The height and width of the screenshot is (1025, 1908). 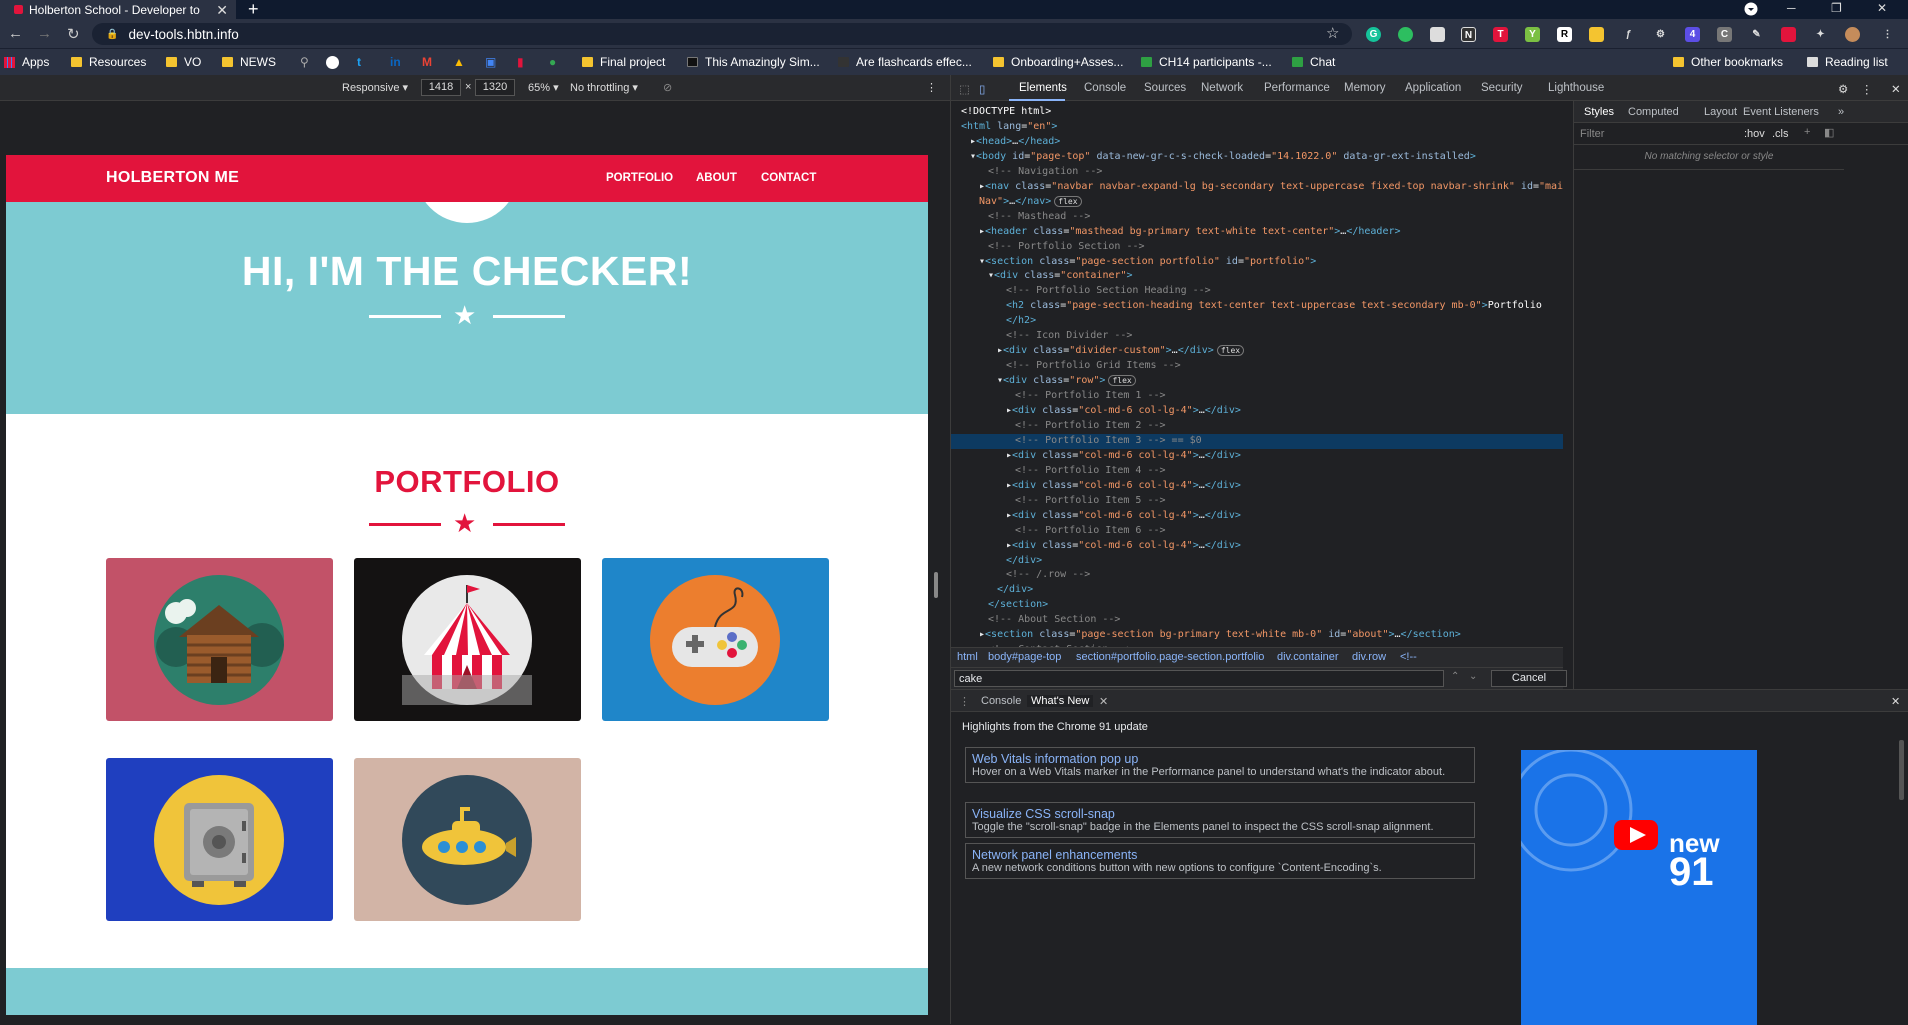 What do you see at coordinates (1724, 34) in the screenshot?
I see `c-extension-icon: C` at bounding box center [1724, 34].